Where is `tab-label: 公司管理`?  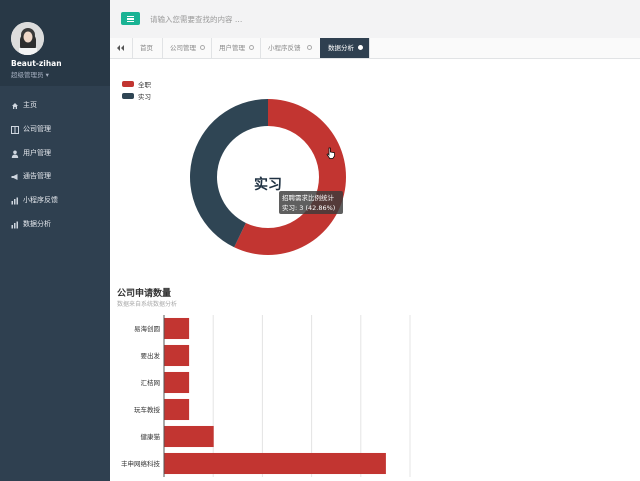
tab-label: 公司管理 is located at coordinates (183, 48).